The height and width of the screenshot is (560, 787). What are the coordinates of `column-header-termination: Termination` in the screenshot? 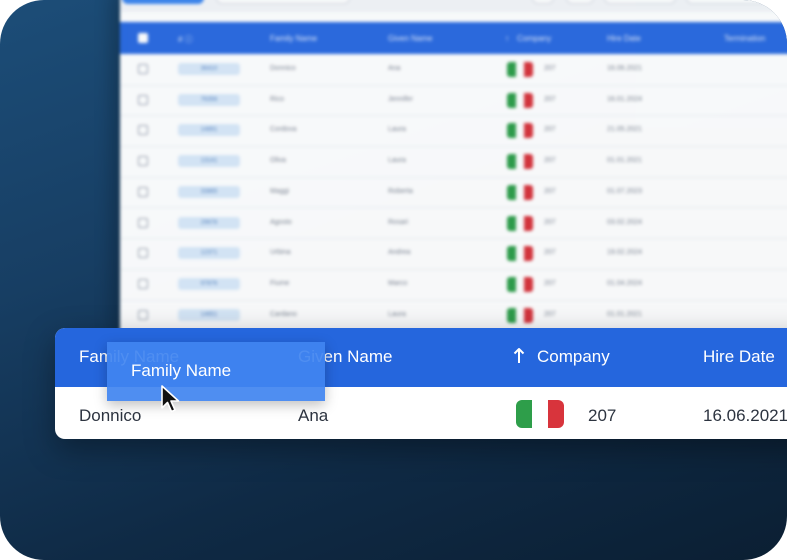 It's located at (744, 38).